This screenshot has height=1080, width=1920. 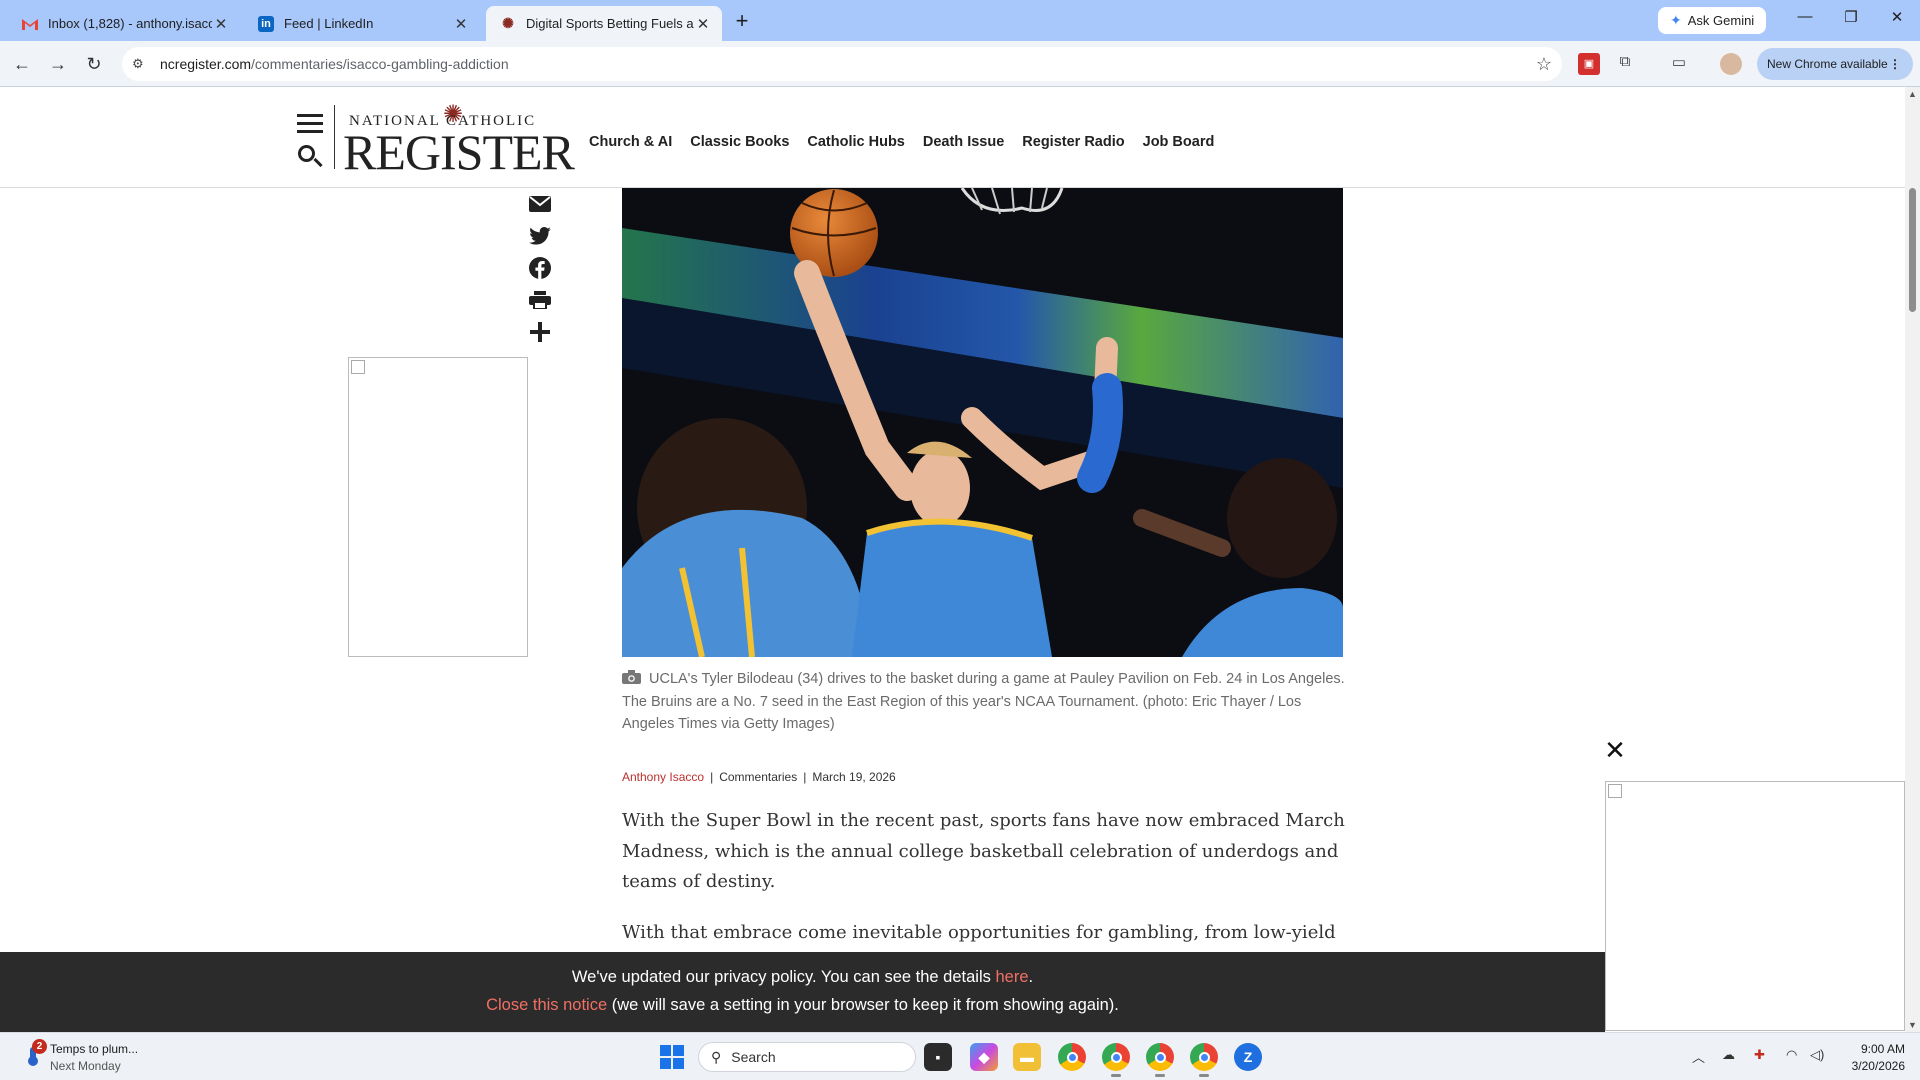 What do you see at coordinates (1912, 559) in the screenshot?
I see `page-scrollbar: ▲ ▼` at bounding box center [1912, 559].